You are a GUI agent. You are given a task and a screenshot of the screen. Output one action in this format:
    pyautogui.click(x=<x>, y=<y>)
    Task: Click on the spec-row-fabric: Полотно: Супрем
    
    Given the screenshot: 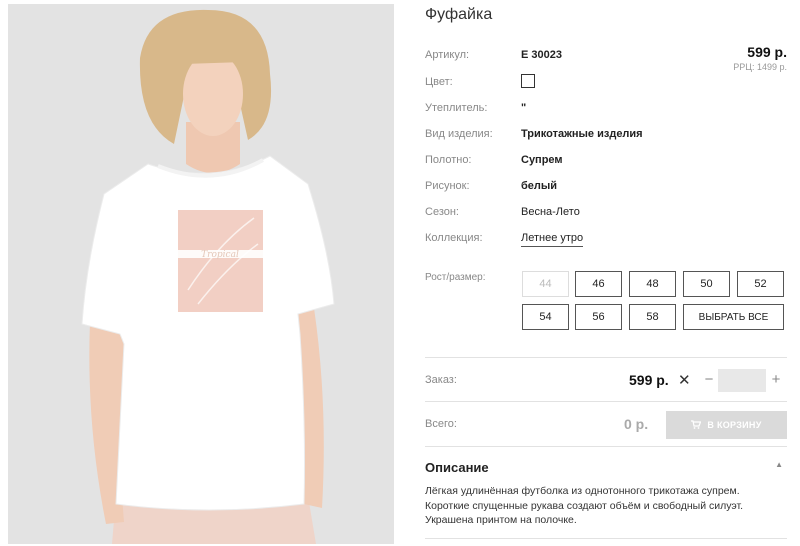 What is the action you would take?
    pyautogui.click(x=606, y=161)
    